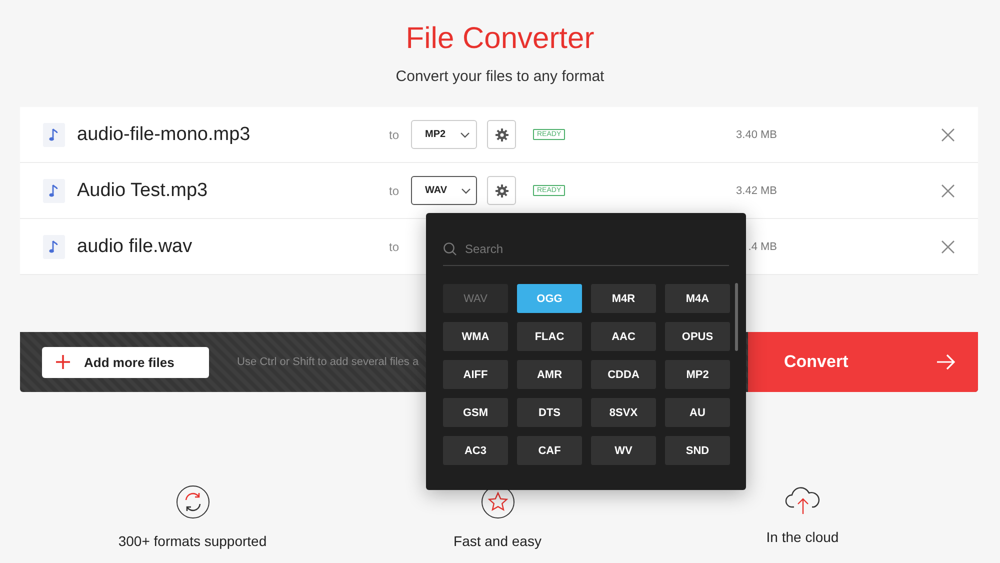  Describe the element at coordinates (549, 374) in the screenshot. I see `format-option: AMR` at that location.